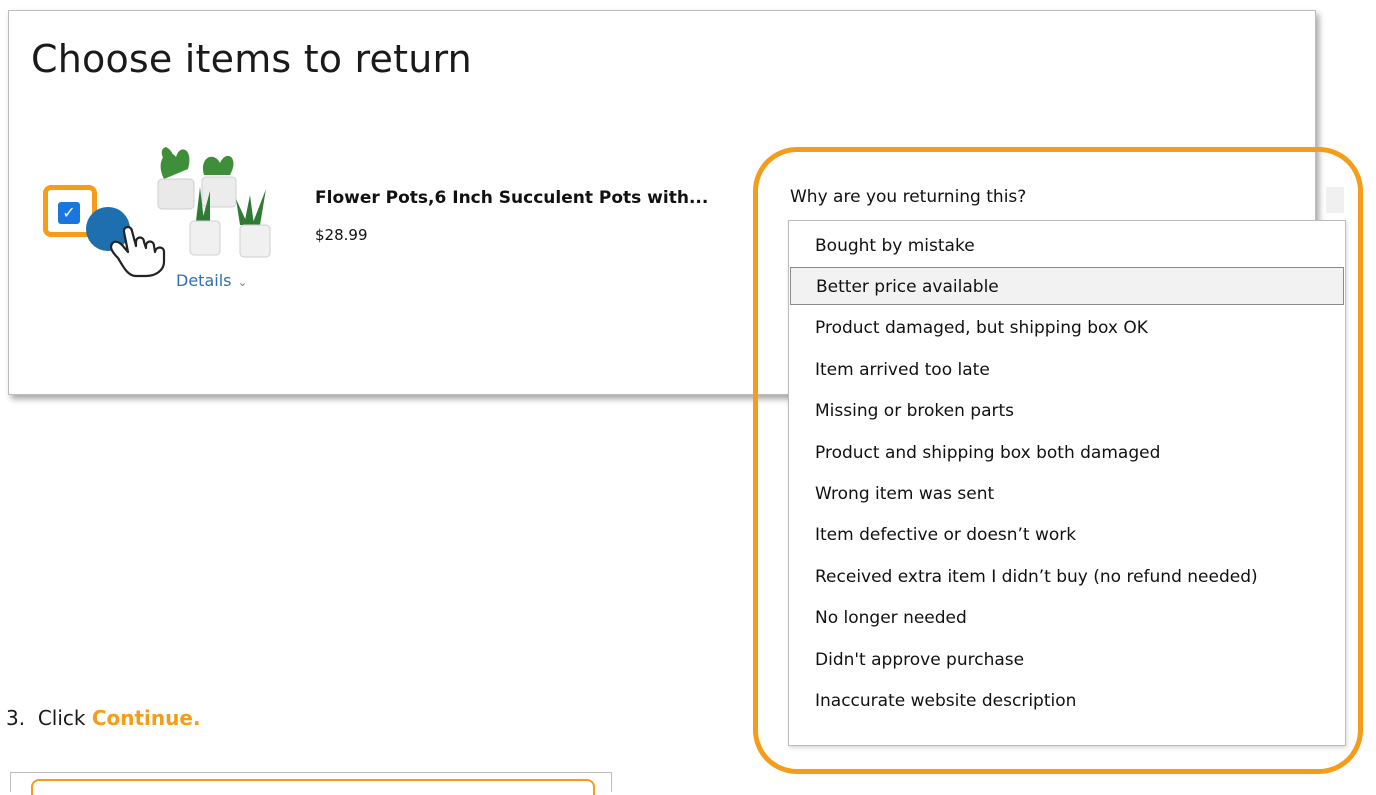 The image size is (1376, 795). Describe the element at coordinates (1067, 453) in the screenshot. I see `option-product-and-box-damaged: Product and shipping box both damaged` at that location.